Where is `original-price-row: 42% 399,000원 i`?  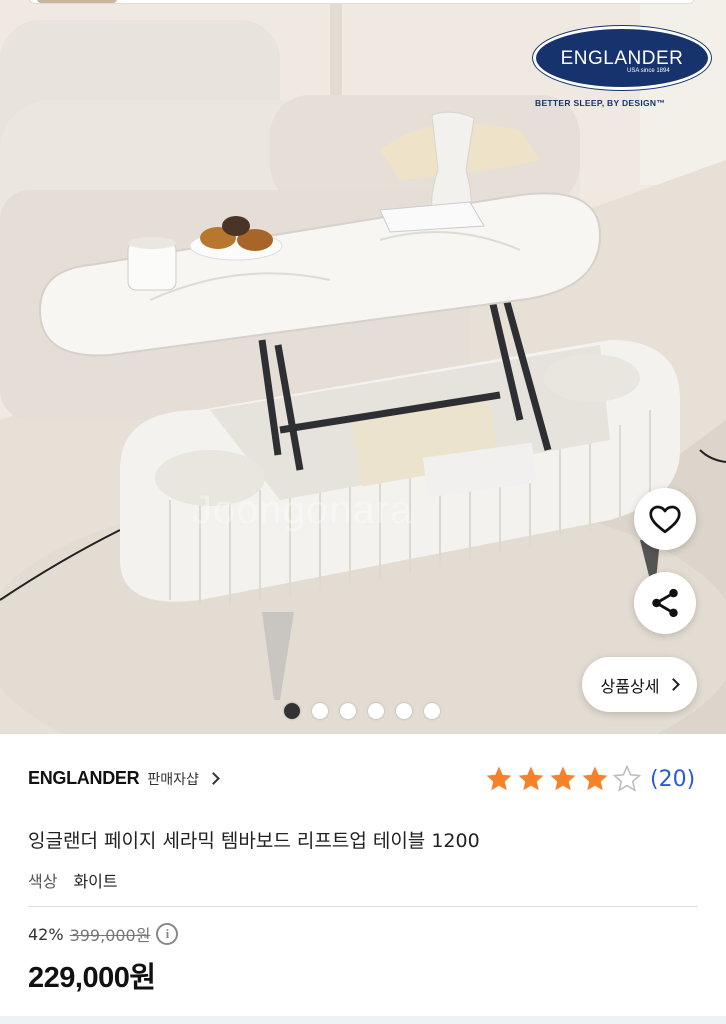
original-price-row: 42% 399,000원 i is located at coordinates (103, 934).